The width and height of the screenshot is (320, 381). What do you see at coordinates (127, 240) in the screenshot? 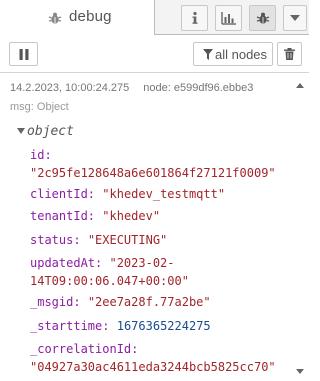
I see `property-value: "EXECUTING"` at bounding box center [127, 240].